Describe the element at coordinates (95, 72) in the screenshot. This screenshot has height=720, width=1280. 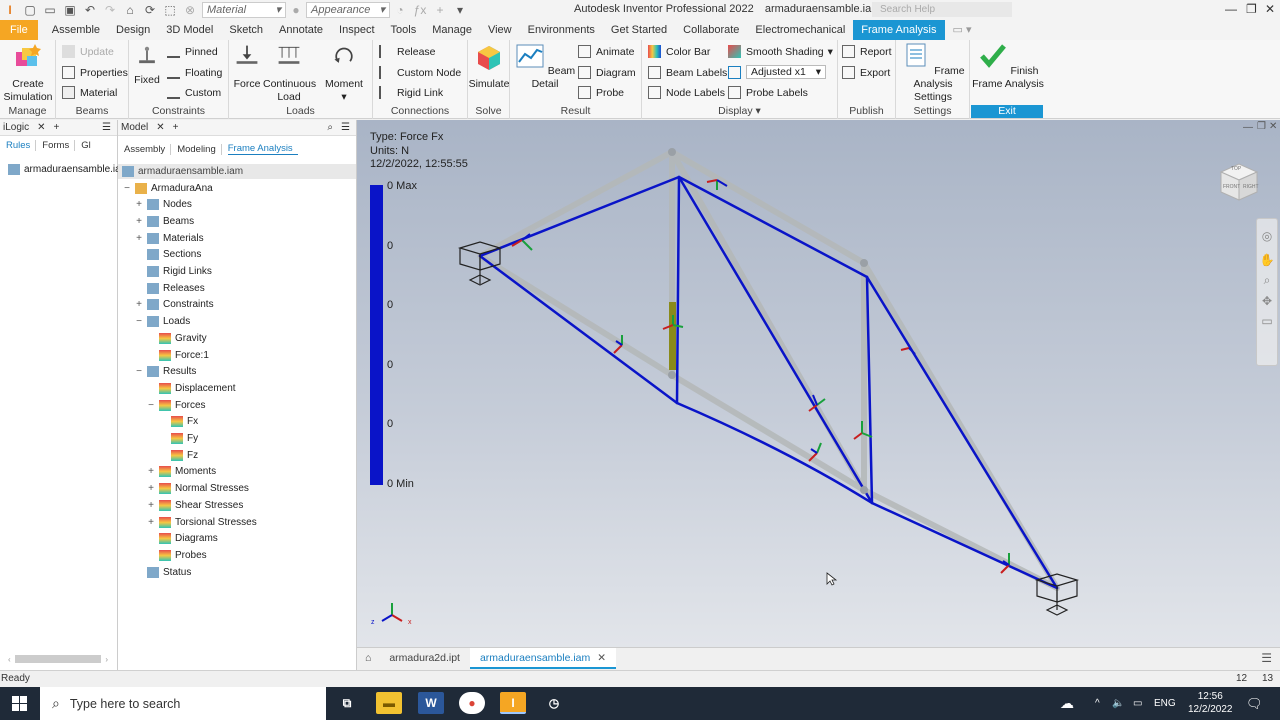
I see `properties-button: Properties` at that location.